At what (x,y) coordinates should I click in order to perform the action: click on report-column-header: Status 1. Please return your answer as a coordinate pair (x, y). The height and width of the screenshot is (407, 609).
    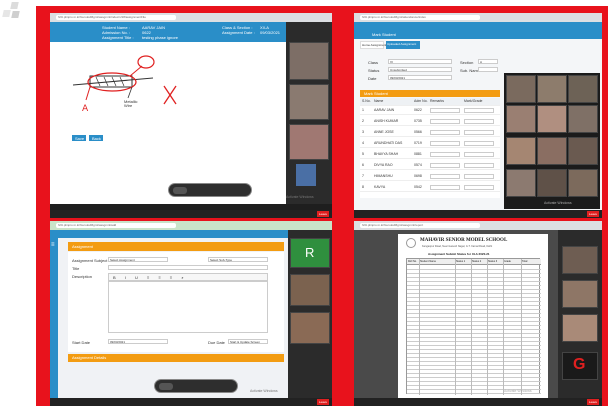
    Looking at the image, I should click on (461, 261).